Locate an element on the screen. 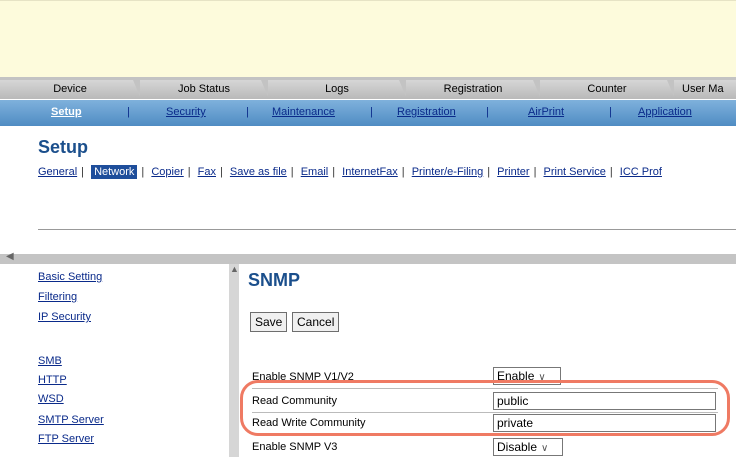  link-save-as-file: Save as file is located at coordinates (258, 172).